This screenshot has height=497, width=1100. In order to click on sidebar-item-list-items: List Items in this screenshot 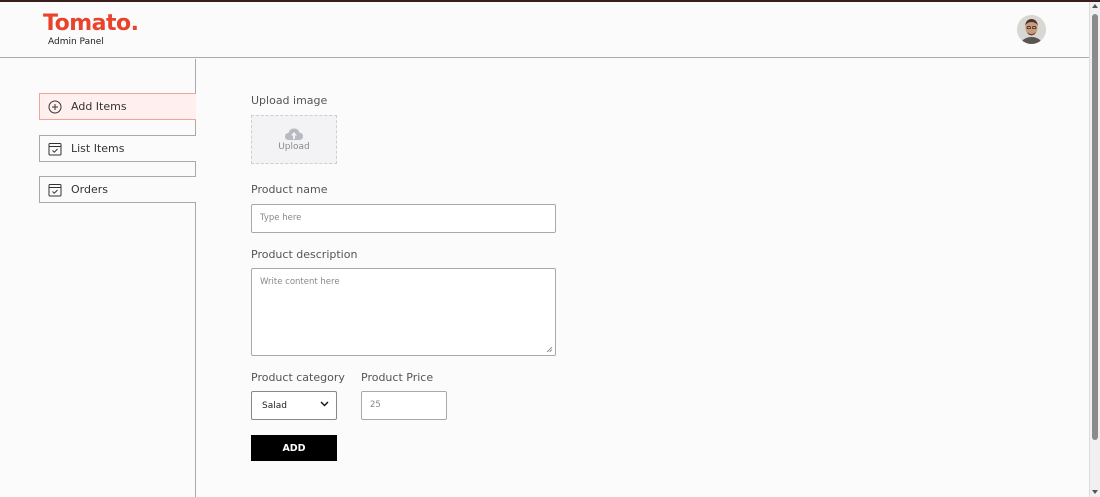, I will do `click(117, 148)`.